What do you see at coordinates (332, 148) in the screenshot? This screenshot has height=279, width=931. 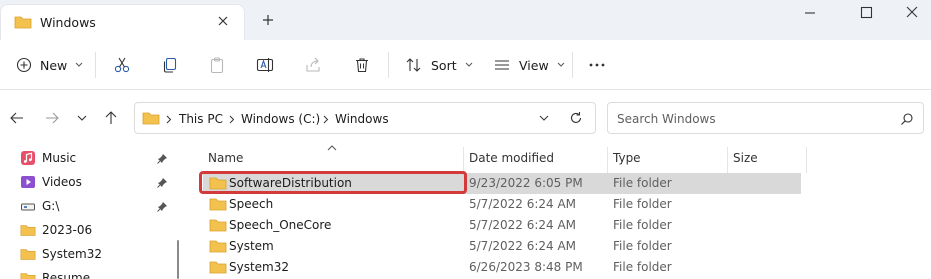 I see `sort-ascending-icon` at bounding box center [332, 148].